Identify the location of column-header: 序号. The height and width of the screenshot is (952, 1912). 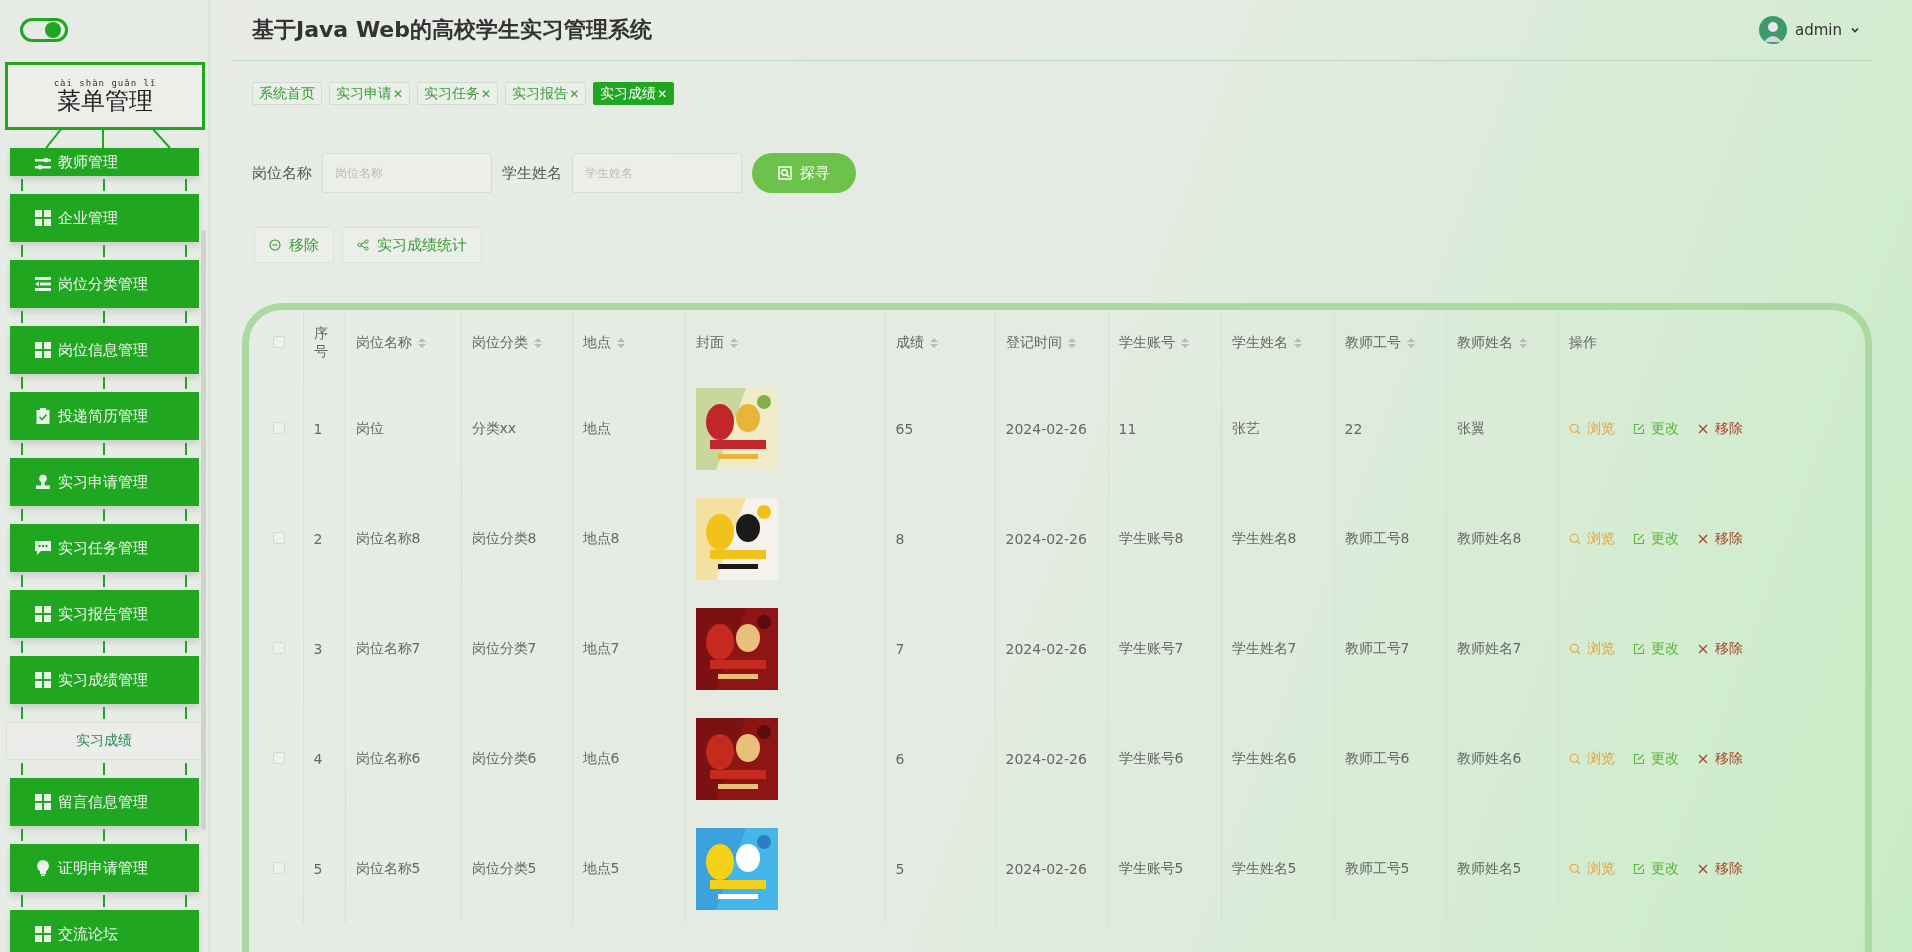
(321, 343).